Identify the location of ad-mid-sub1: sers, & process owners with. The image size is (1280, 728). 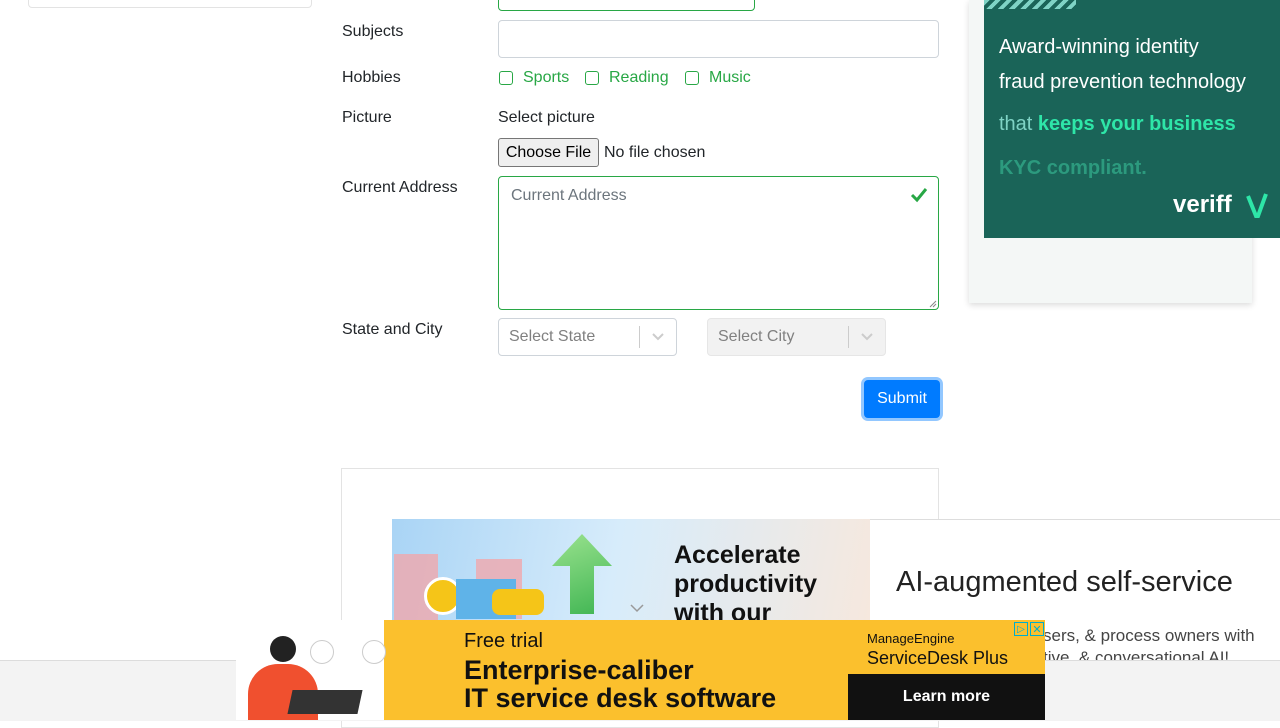
(1149, 635).